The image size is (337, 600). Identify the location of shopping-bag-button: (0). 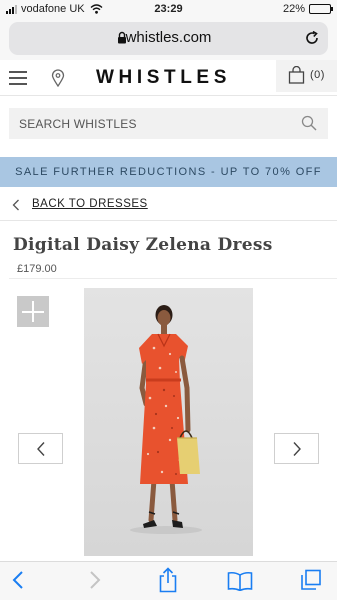
(306, 76).